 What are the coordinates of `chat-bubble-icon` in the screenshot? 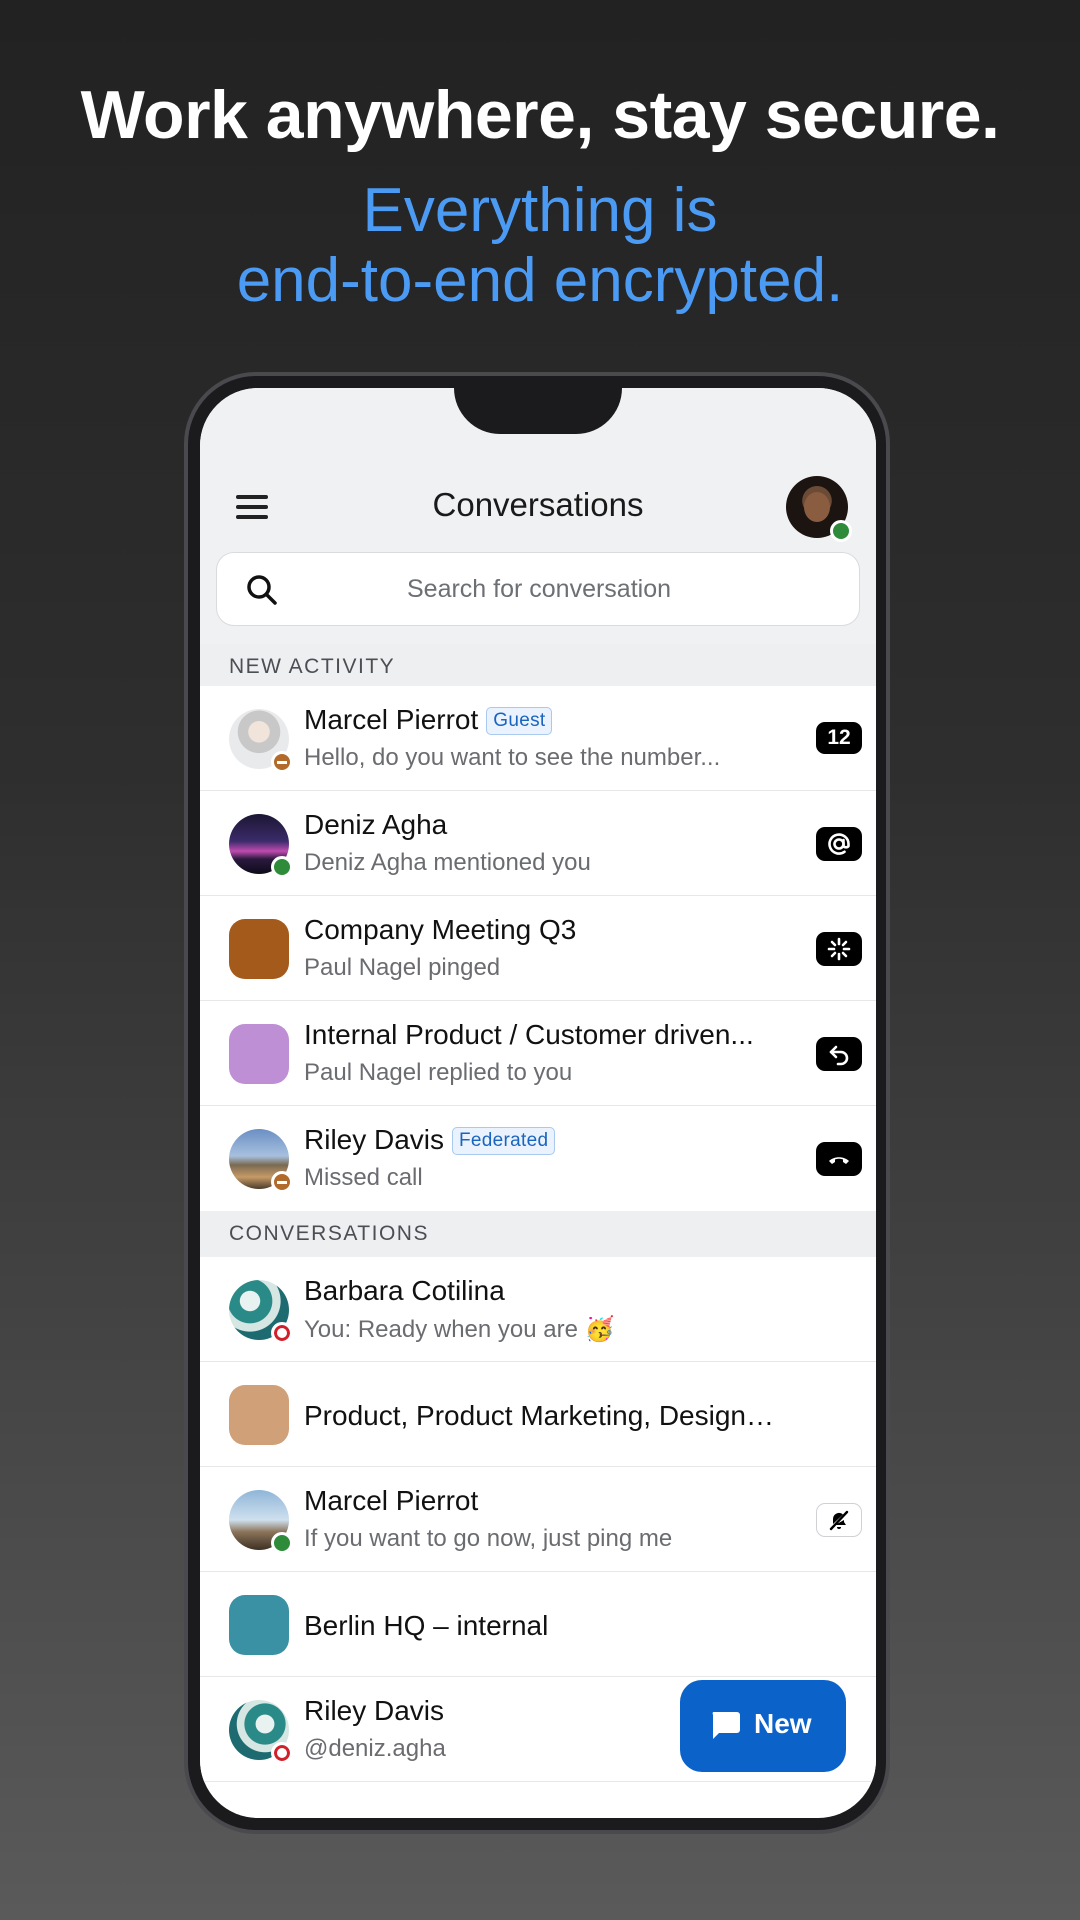 It's located at (726, 1725).